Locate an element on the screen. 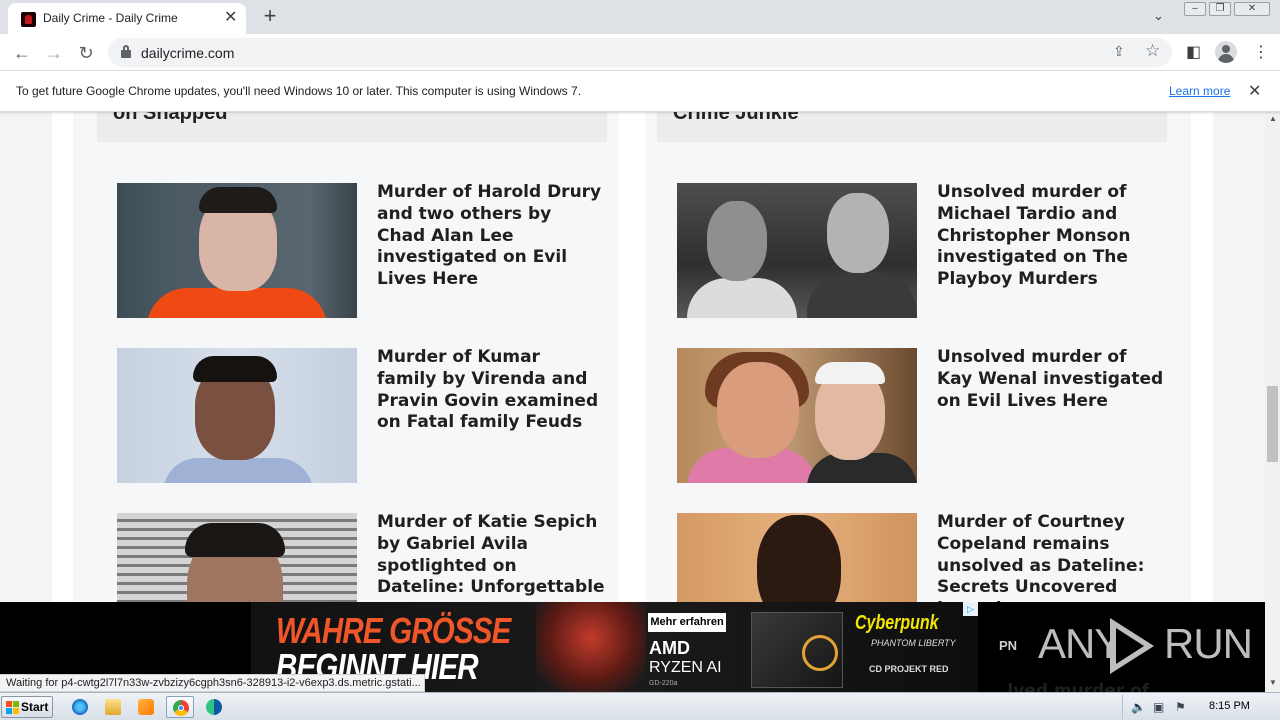 This screenshot has width=1280, height=720. column-heading-box: on Snapped is located at coordinates (352, 127).